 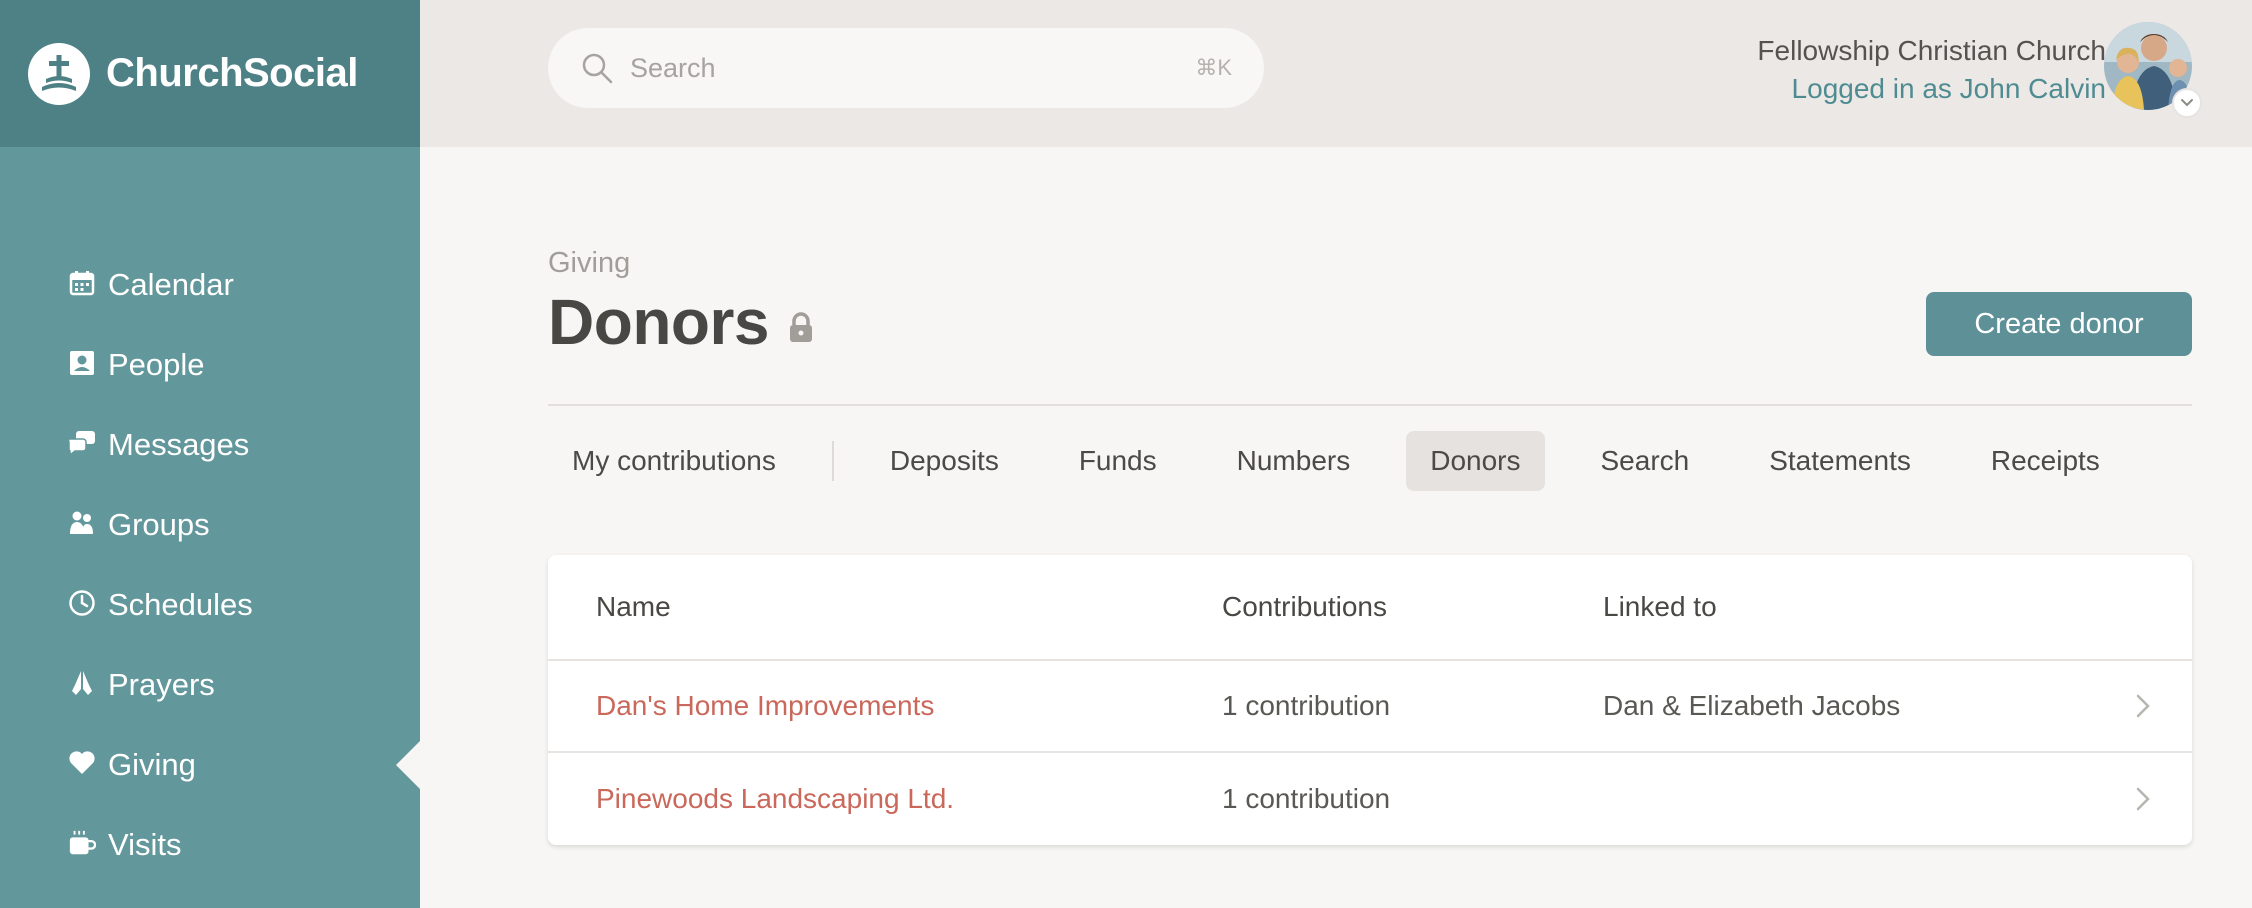 What do you see at coordinates (1294, 461) in the screenshot?
I see `tab-numbers: Numbers` at bounding box center [1294, 461].